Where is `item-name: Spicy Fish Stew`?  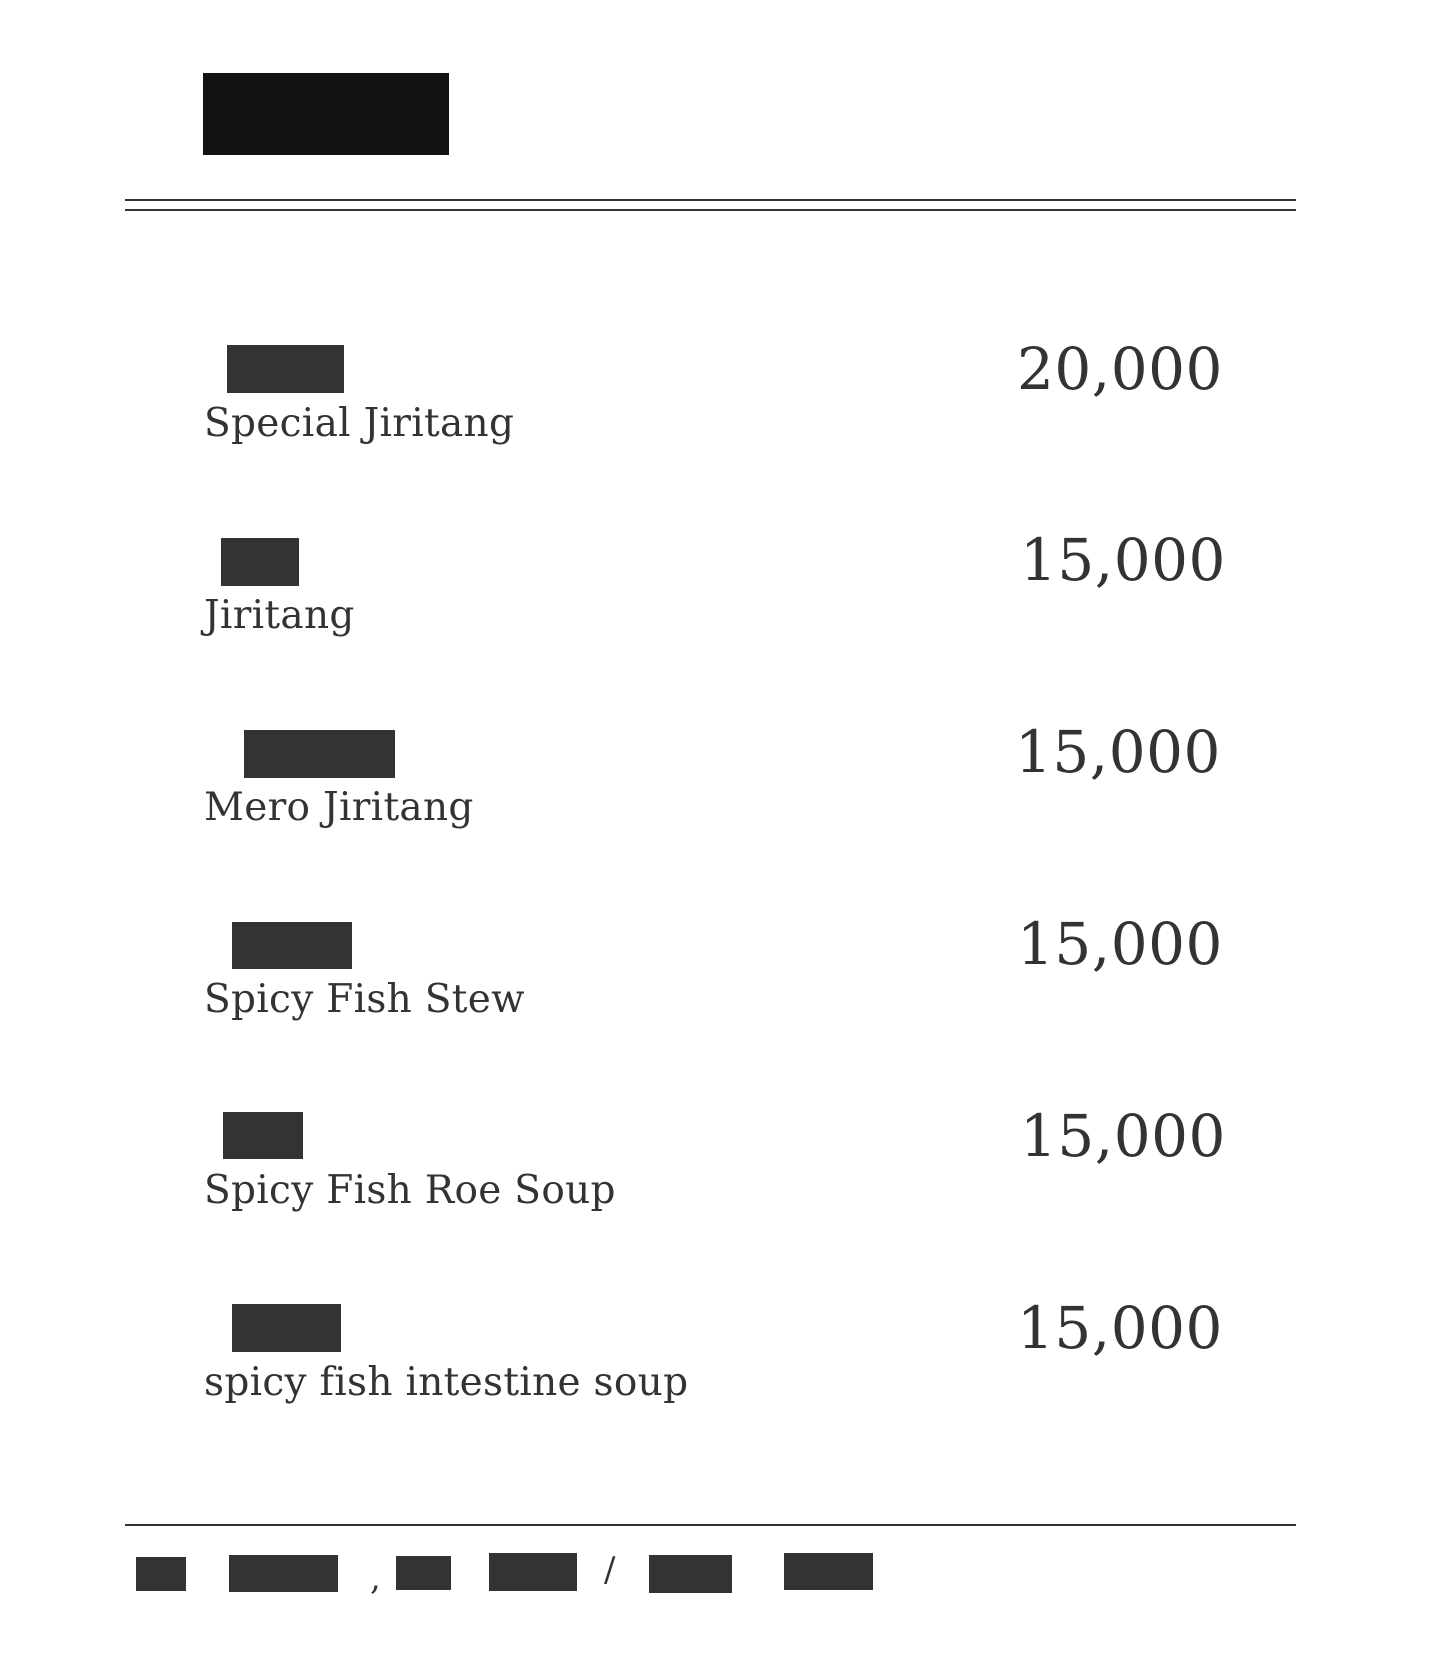
item-name: Spicy Fish Stew is located at coordinates (364, 999).